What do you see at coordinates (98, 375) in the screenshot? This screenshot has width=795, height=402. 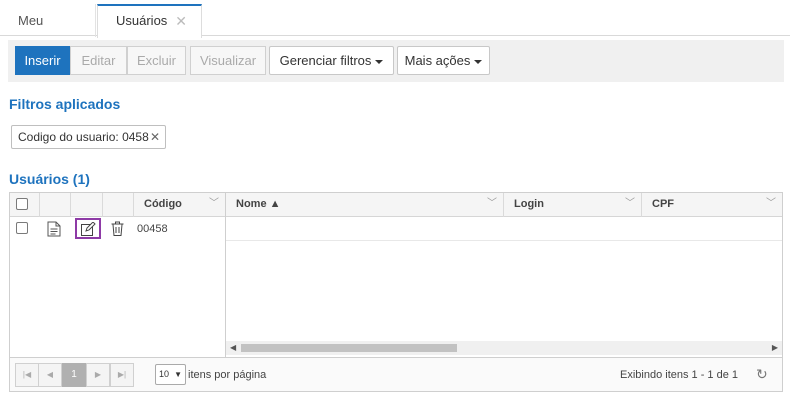 I see `next-page-button: ▶` at bounding box center [98, 375].